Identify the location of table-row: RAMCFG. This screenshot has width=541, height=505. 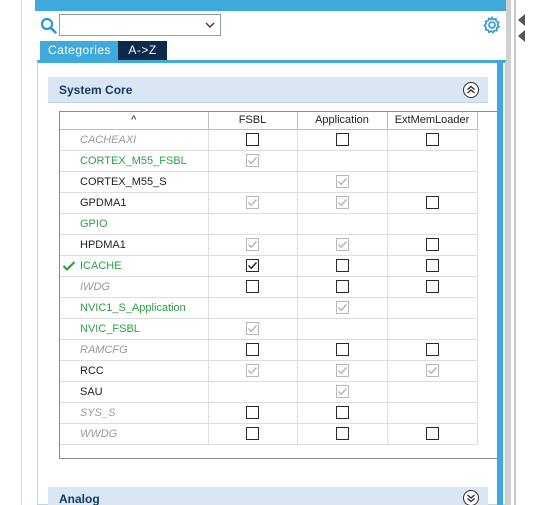
(269, 350).